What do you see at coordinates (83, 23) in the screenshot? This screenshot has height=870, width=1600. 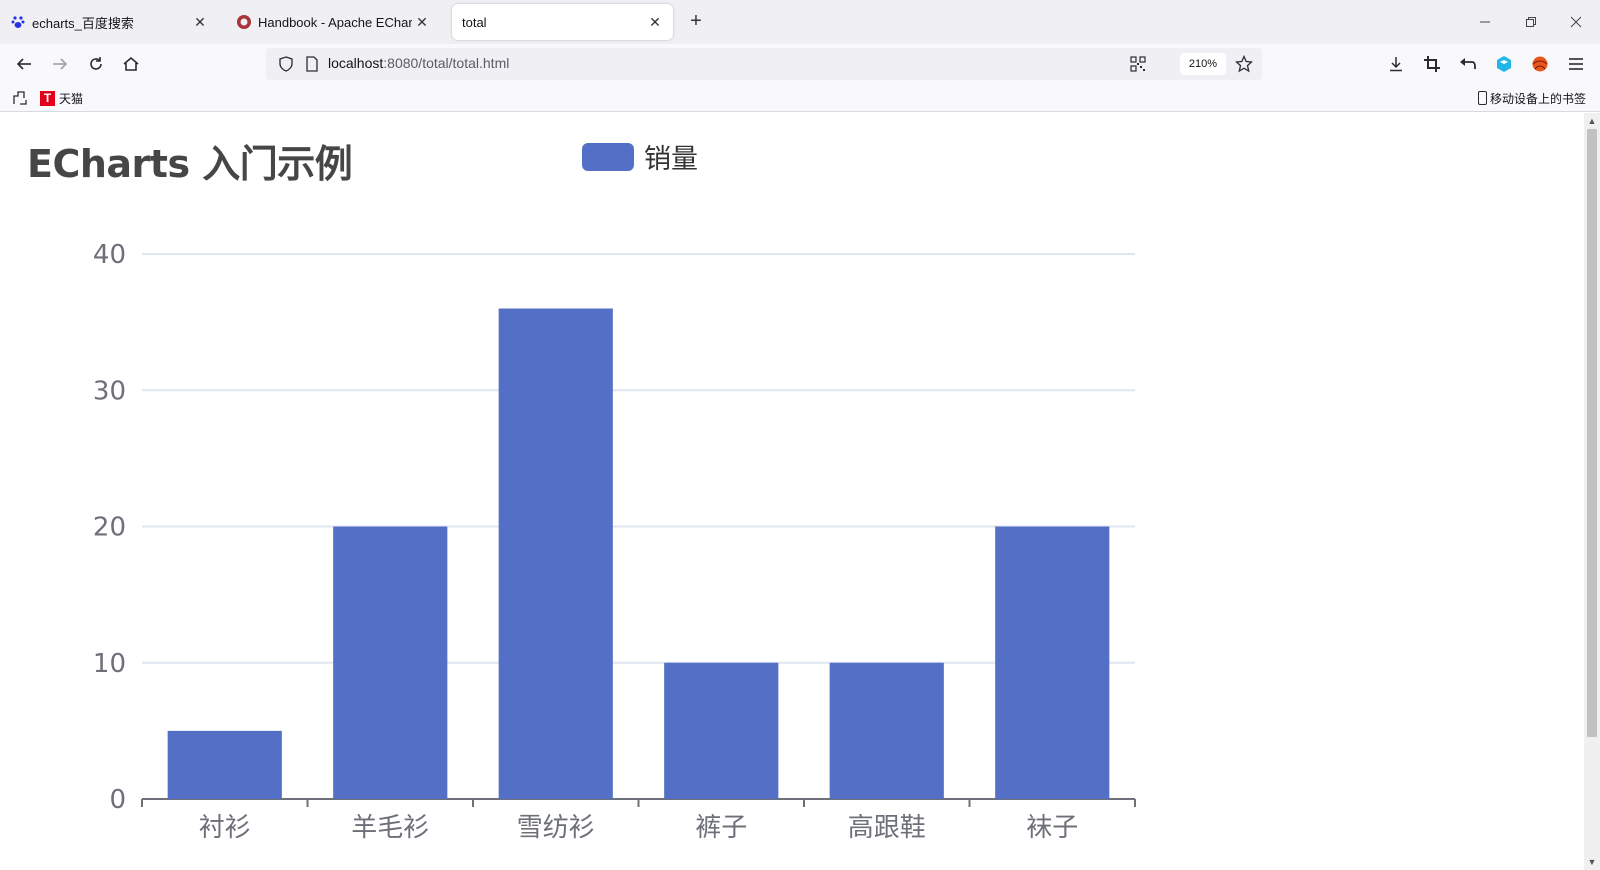 I see `tab-title: echarts_百度搜索` at bounding box center [83, 23].